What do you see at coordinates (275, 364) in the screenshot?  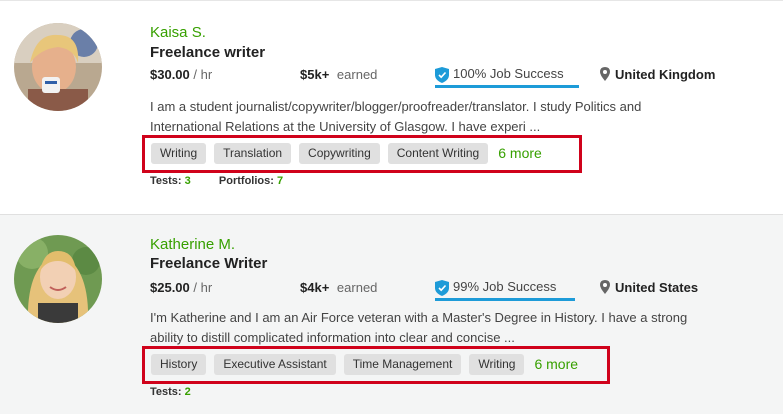 I see `skill-tag: Executive Assistant` at bounding box center [275, 364].